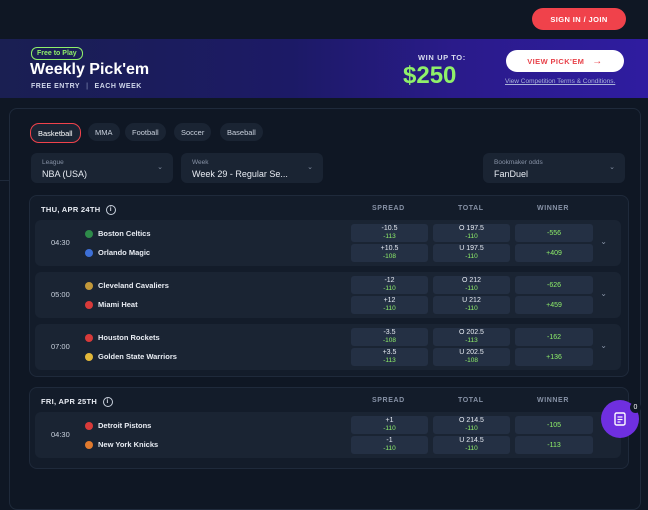  What do you see at coordinates (389, 280) in the screenshot?
I see `spread-line: -12` at bounding box center [389, 280].